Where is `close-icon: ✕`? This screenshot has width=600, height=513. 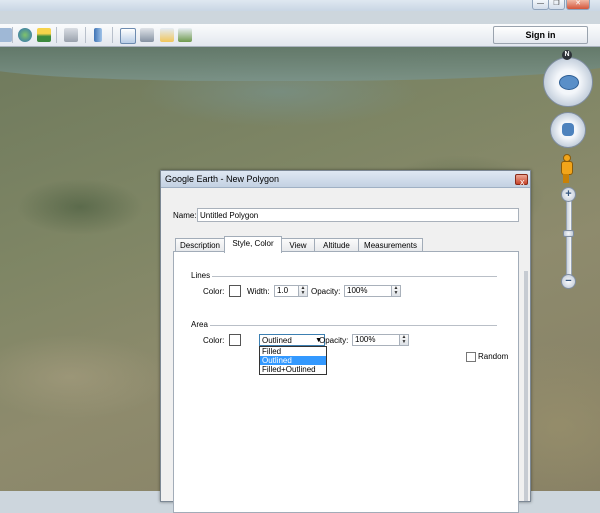 close-icon: ✕ is located at coordinates (578, 3).